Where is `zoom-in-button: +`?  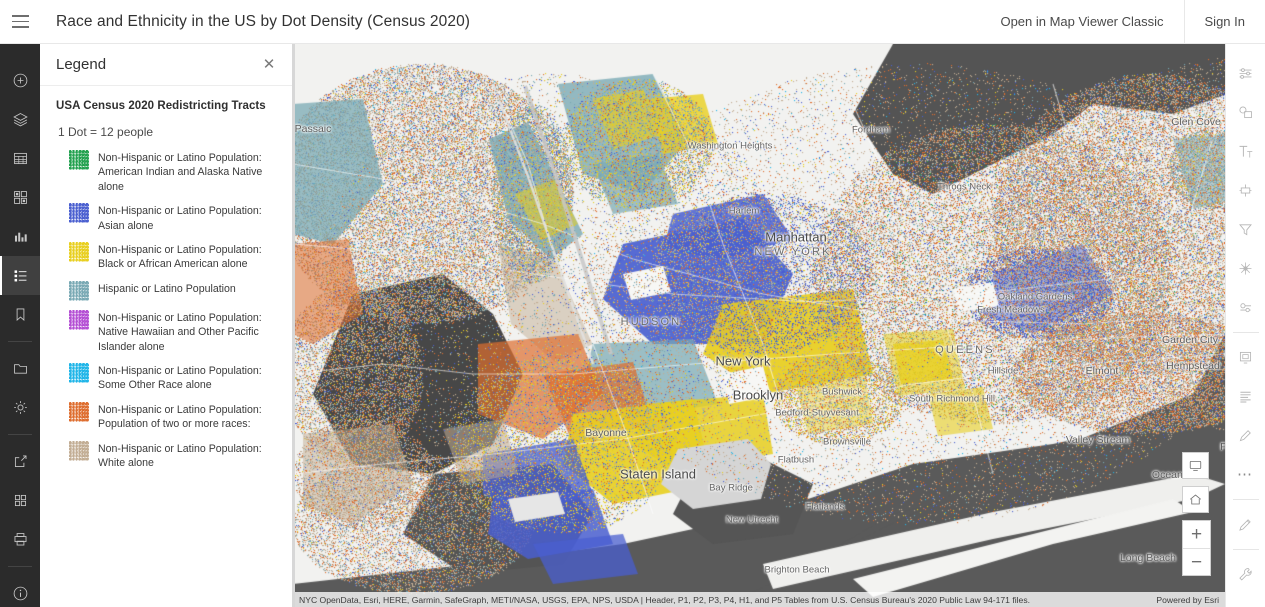
zoom-in-button: + is located at coordinates (1196, 534).